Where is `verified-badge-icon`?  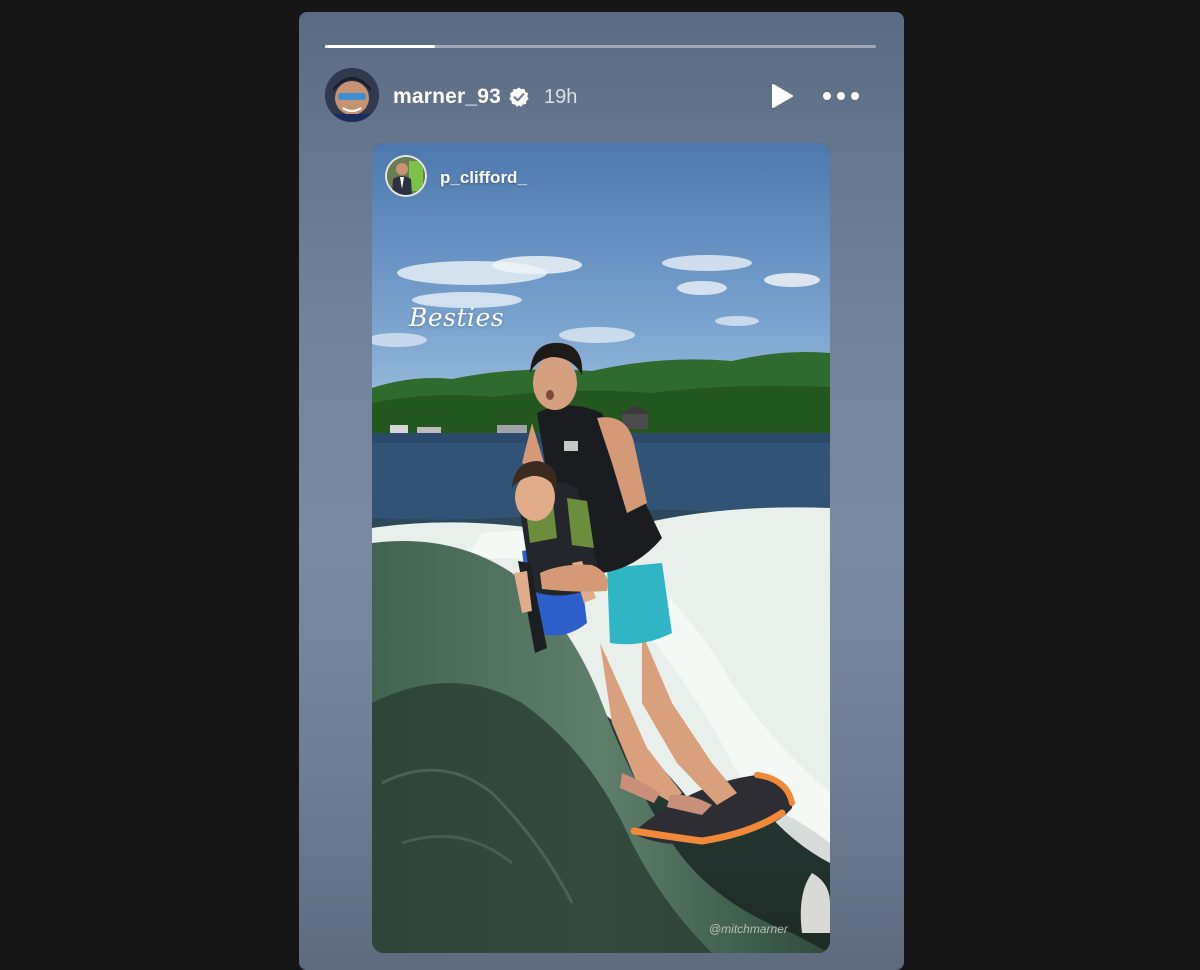 verified-badge-icon is located at coordinates (519, 97).